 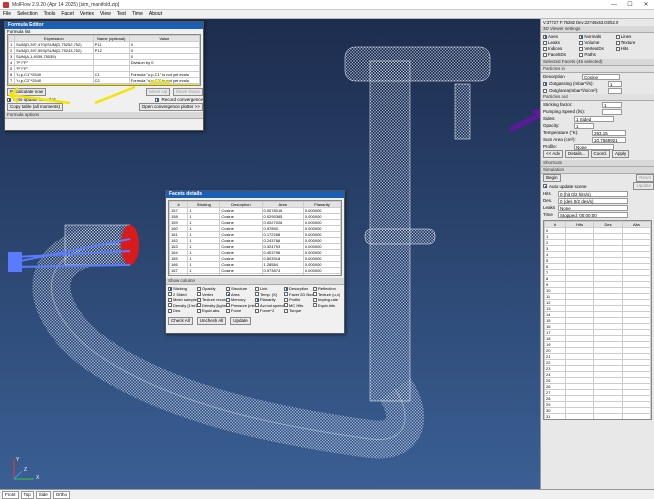 What do you see at coordinates (594, 118) in the screenshot?
I see `sides-select: 1 Sided` at bounding box center [594, 118].